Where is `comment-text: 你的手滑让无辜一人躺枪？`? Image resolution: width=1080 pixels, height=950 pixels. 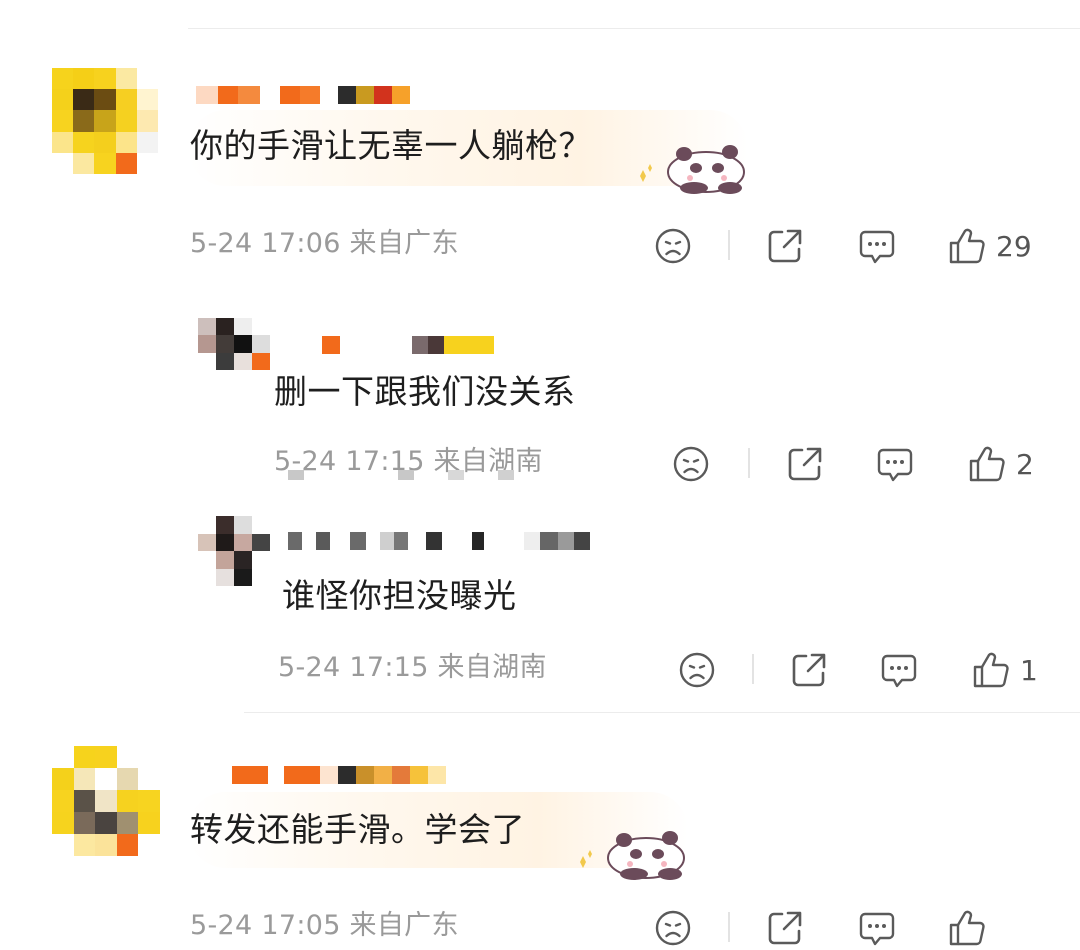
comment-text: 你的手滑让无辜一人躺枪？ is located at coordinates (391, 145).